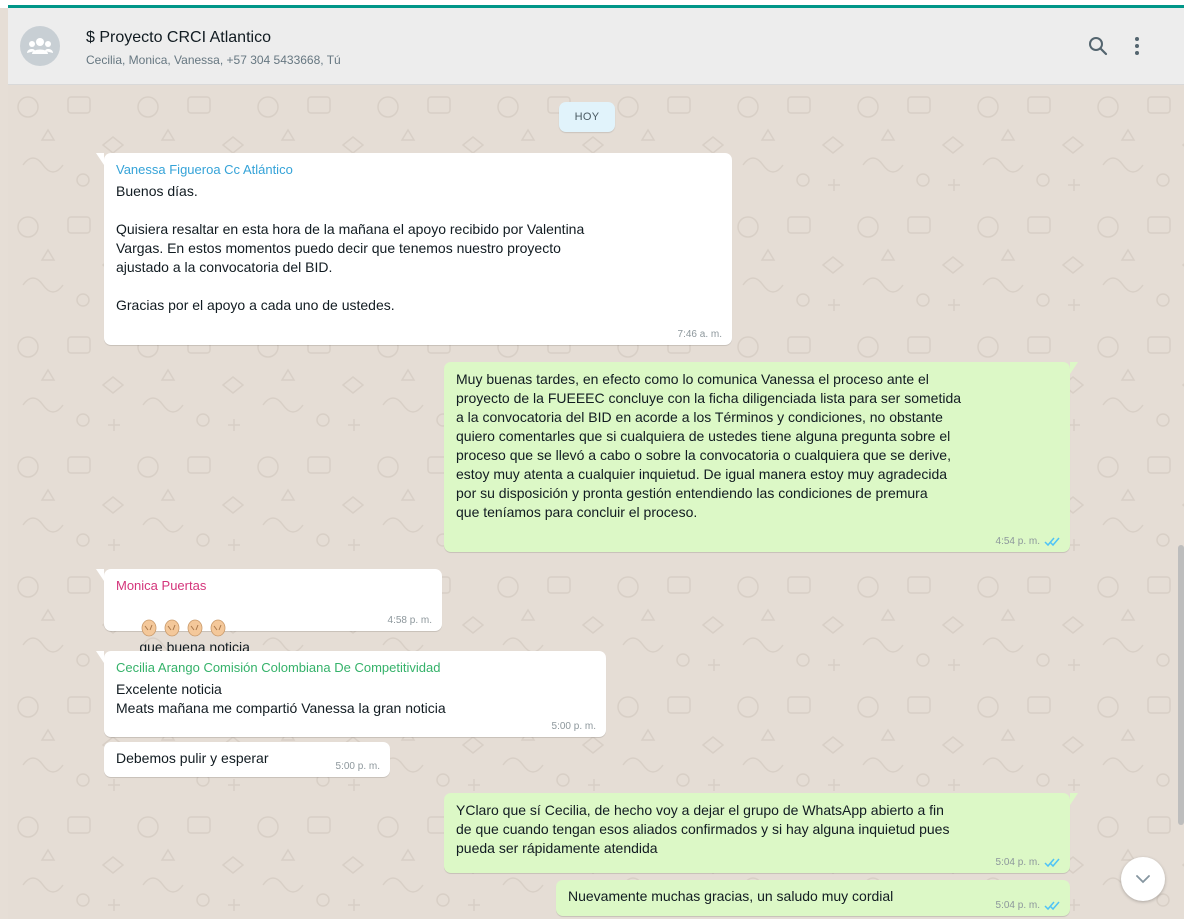 The height and width of the screenshot is (919, 1184). Describe the element at coordinates (409, 620) in the screenshot. I see `message-time: 4:58 p. m.` at that location.